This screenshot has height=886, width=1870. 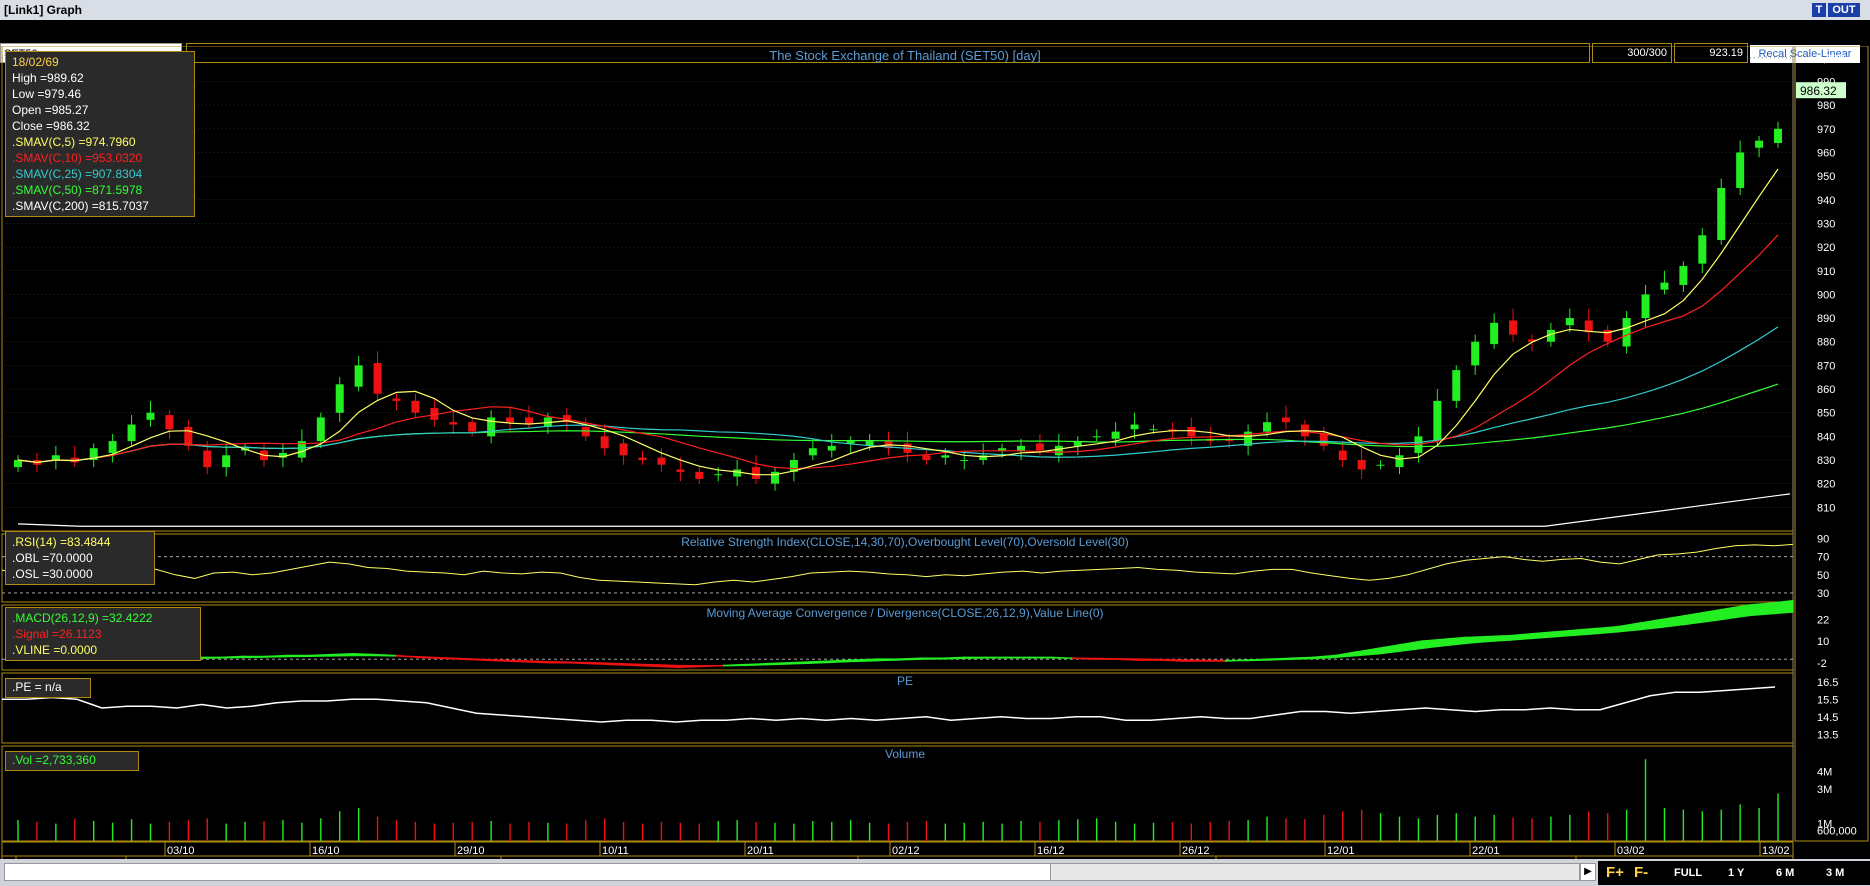 What do you see at coordinates (1315, 872) in the screenshot?
I see `scroll-thumb` at bounding box center [1315, 872].